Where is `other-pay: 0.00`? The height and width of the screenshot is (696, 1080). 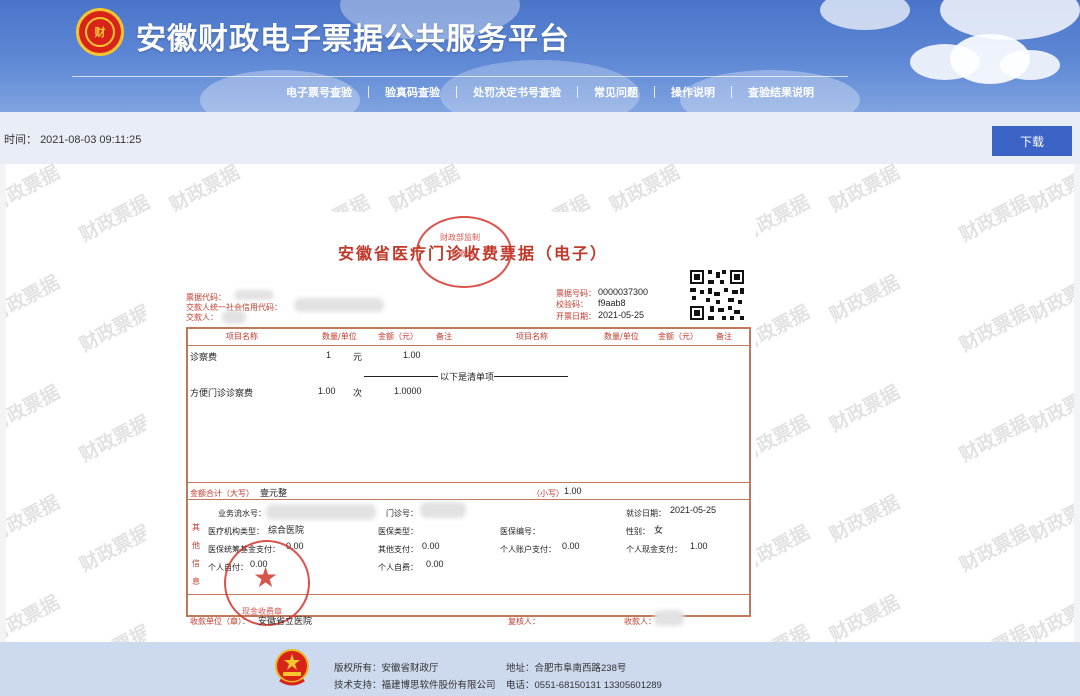 other-pay: 0.00 is located at coordinates (431, 546).